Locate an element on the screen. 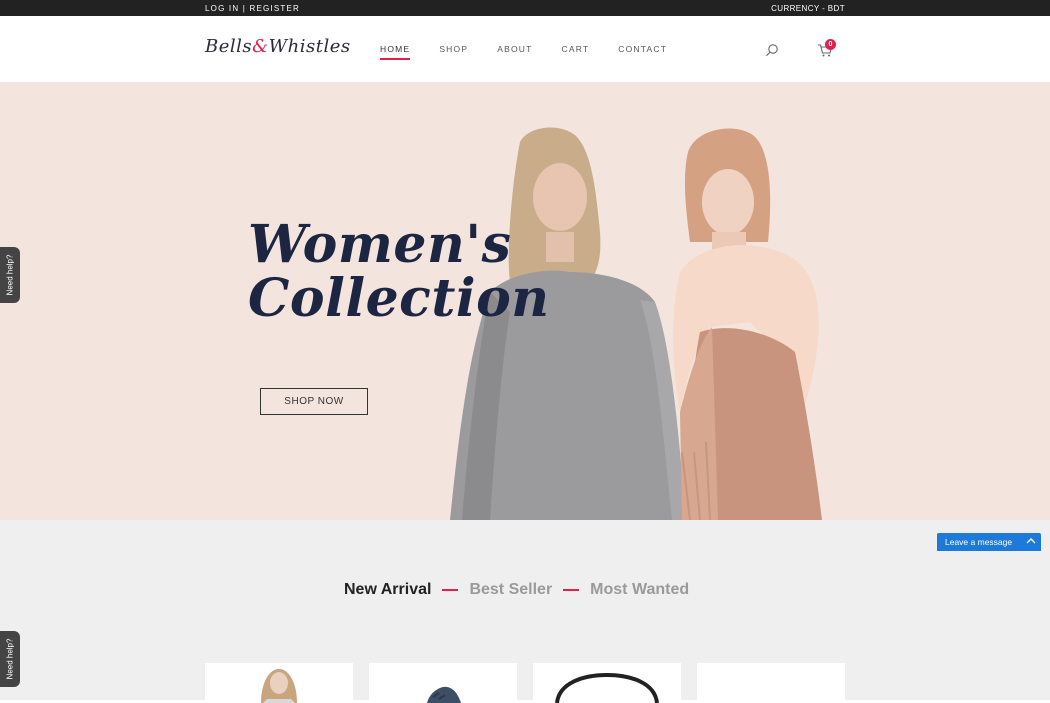  shop-now-button: SHOP NOW is located at coordinates (314, 401).